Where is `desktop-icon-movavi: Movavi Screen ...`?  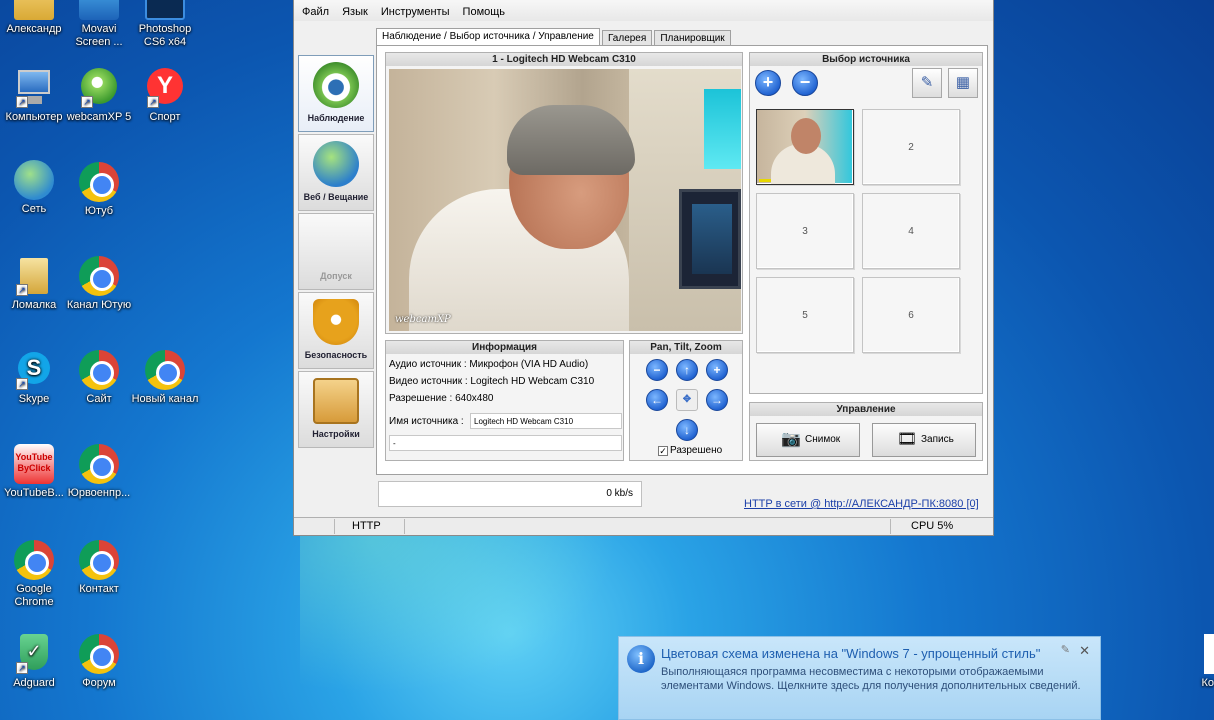
desktop-icon-movavi: Movavi Screen ... is located at coordinates (99, 24).